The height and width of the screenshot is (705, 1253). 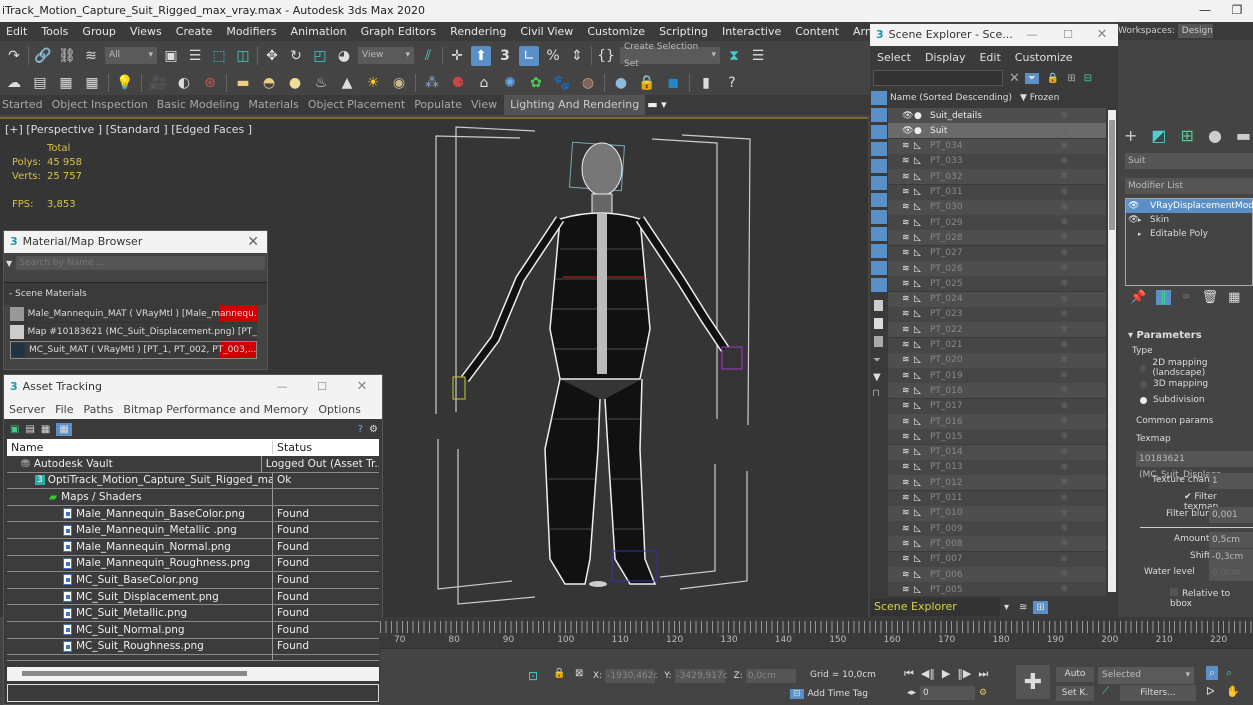 What do you see at coordinates (275, 105) in the screenshot?
I see `ribbon-tab-materials: Materials` at bounding box center [275, 105].